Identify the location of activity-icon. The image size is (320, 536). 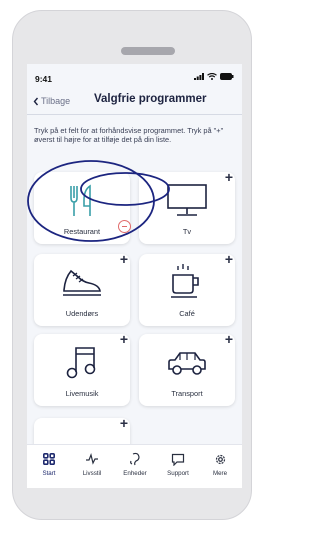
(92, 459).